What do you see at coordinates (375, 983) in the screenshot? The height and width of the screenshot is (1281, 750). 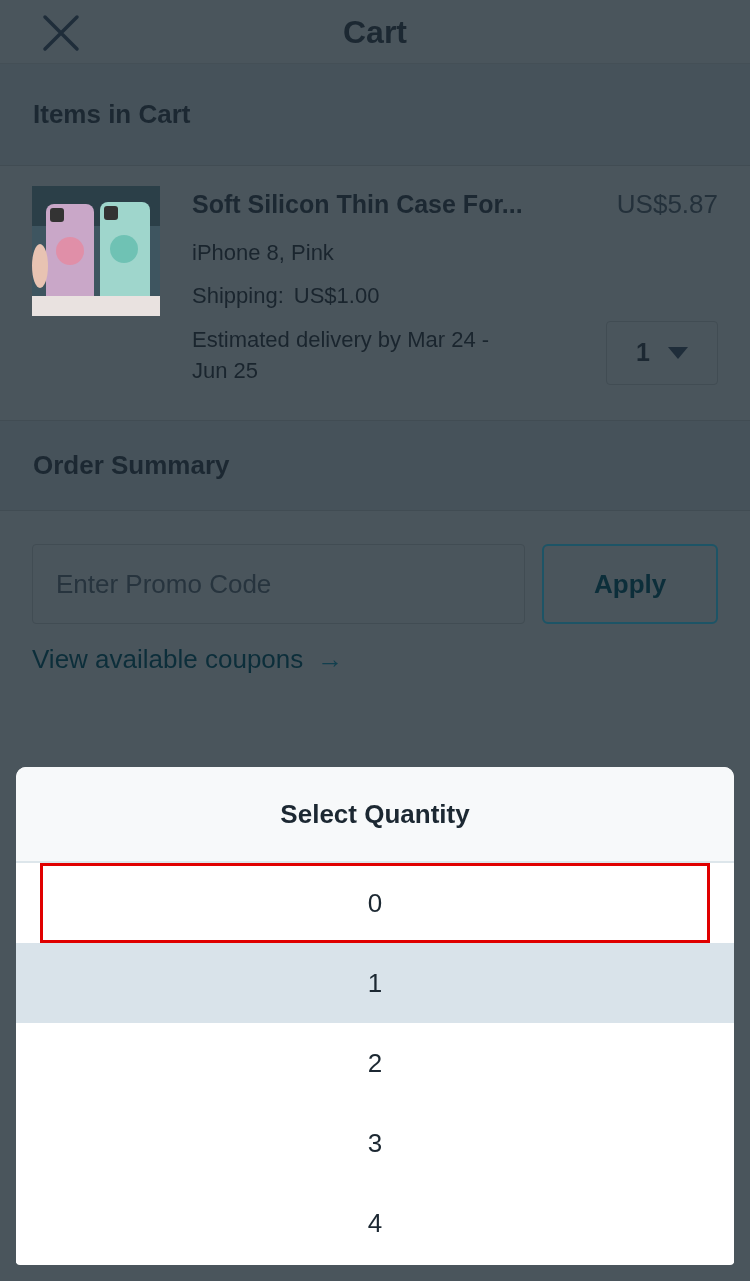 I see `quantity-option: 1` at bounding box center [375, 983].